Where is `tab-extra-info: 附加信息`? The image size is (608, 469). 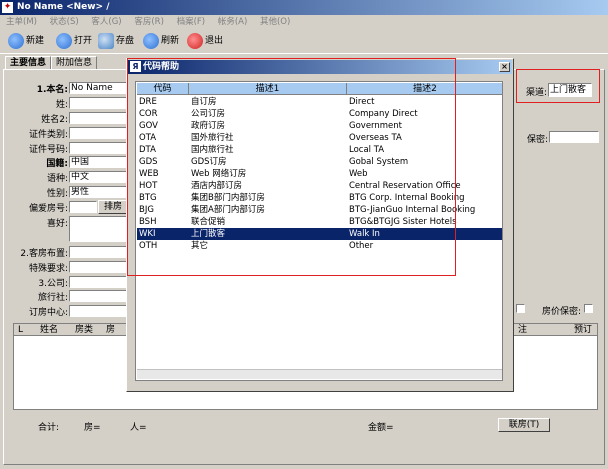 tab-extra-info: 附加信息 is located at coordinates (74, 63).